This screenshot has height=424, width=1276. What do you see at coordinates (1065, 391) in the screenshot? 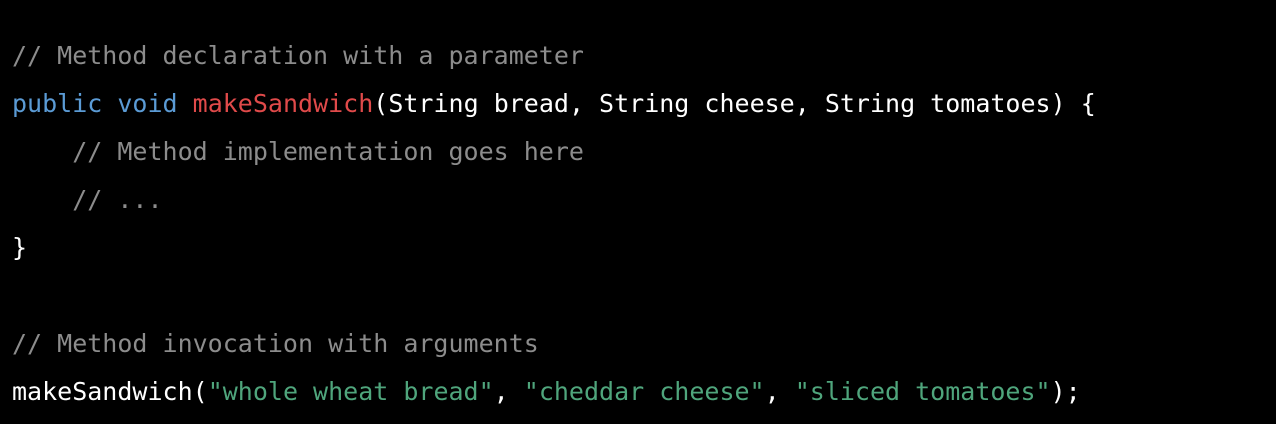
I see `close-paren: );` at bounding box center [1065, 391].